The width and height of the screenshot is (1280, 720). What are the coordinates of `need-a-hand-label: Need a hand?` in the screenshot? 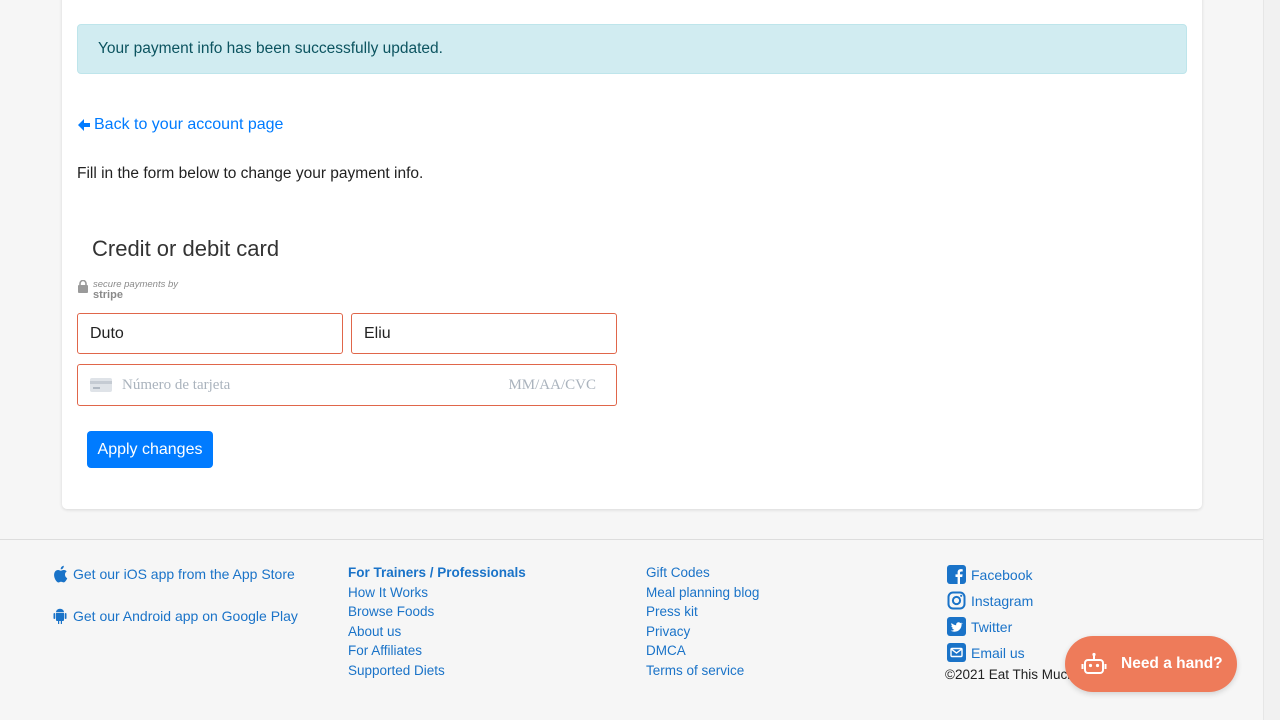 It's located at (1172, 663).